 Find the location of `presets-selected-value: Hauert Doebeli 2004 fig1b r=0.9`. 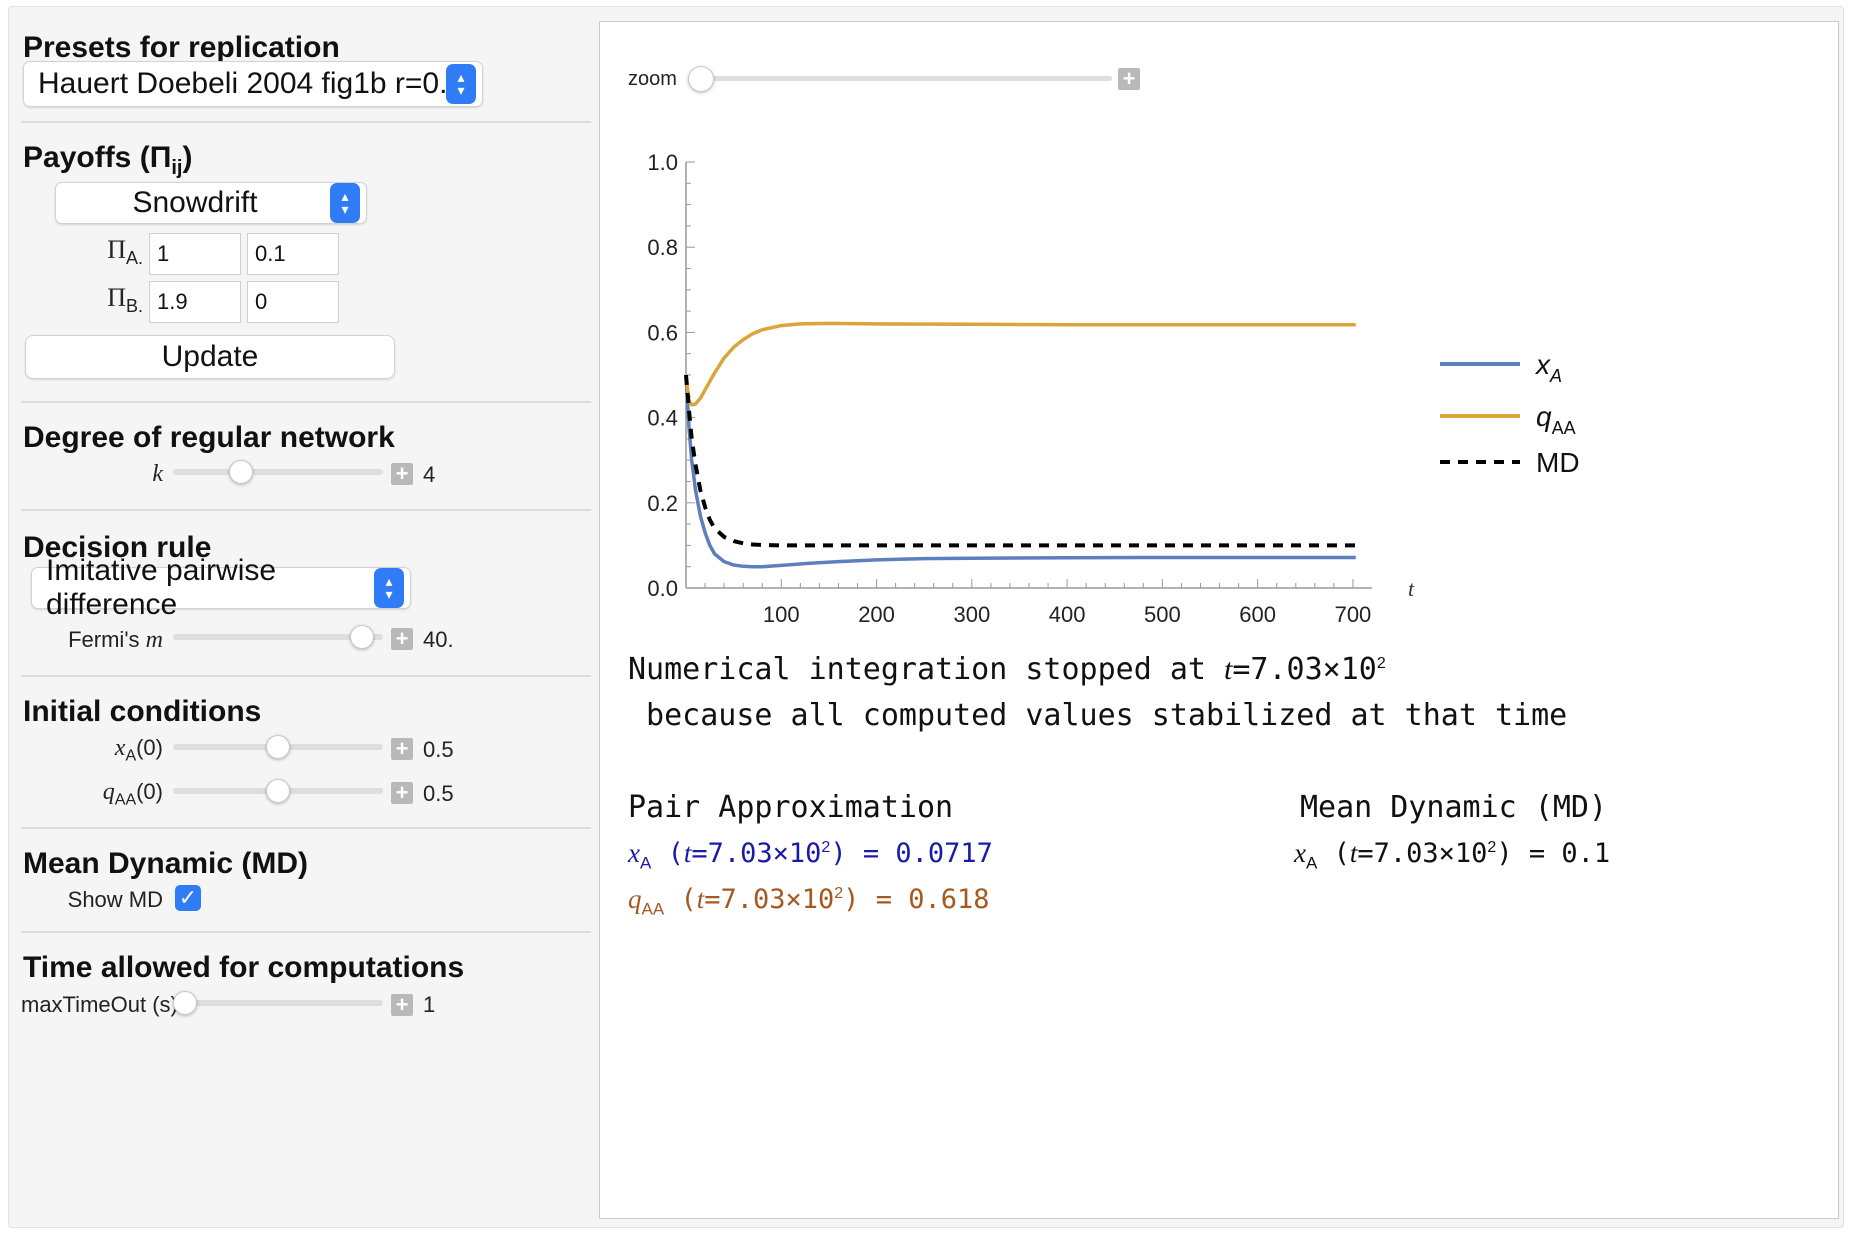

presets-selected-value: Hauert Doebeli 2004 fig1b r=0.9 is located at coordinates (251, 83).